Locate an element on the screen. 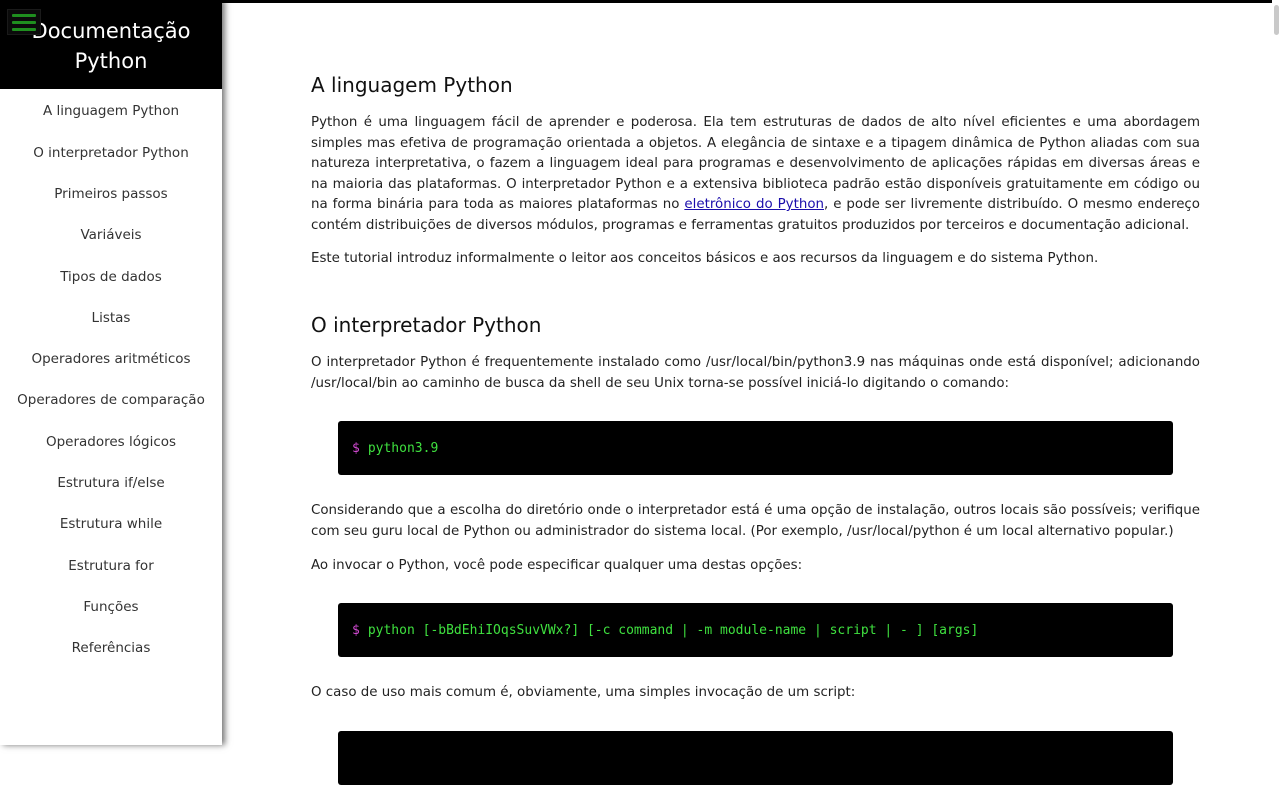 The height and width of the screenshot is (785, 1280). nav-item-listas: Listas is located at coordinates (111, 317).